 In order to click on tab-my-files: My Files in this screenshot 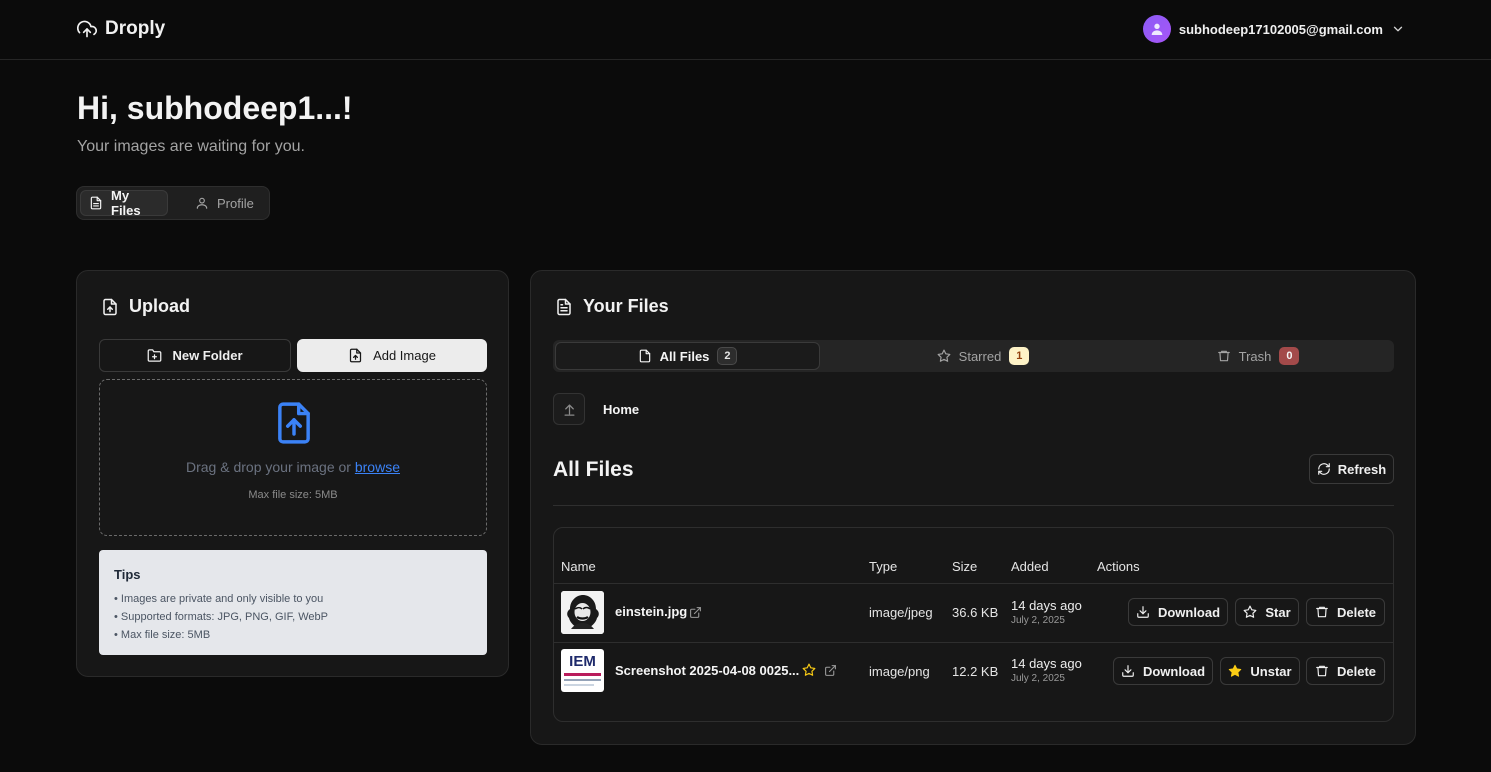, I will do `click(124, 203)`.